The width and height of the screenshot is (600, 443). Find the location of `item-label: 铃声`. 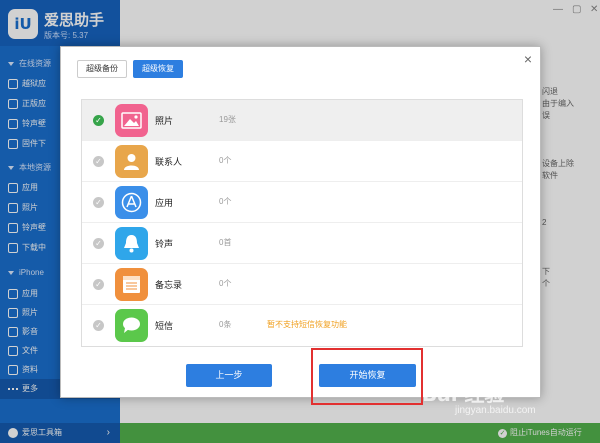

item-label: 铃声 is located at coordinates (164, 244).